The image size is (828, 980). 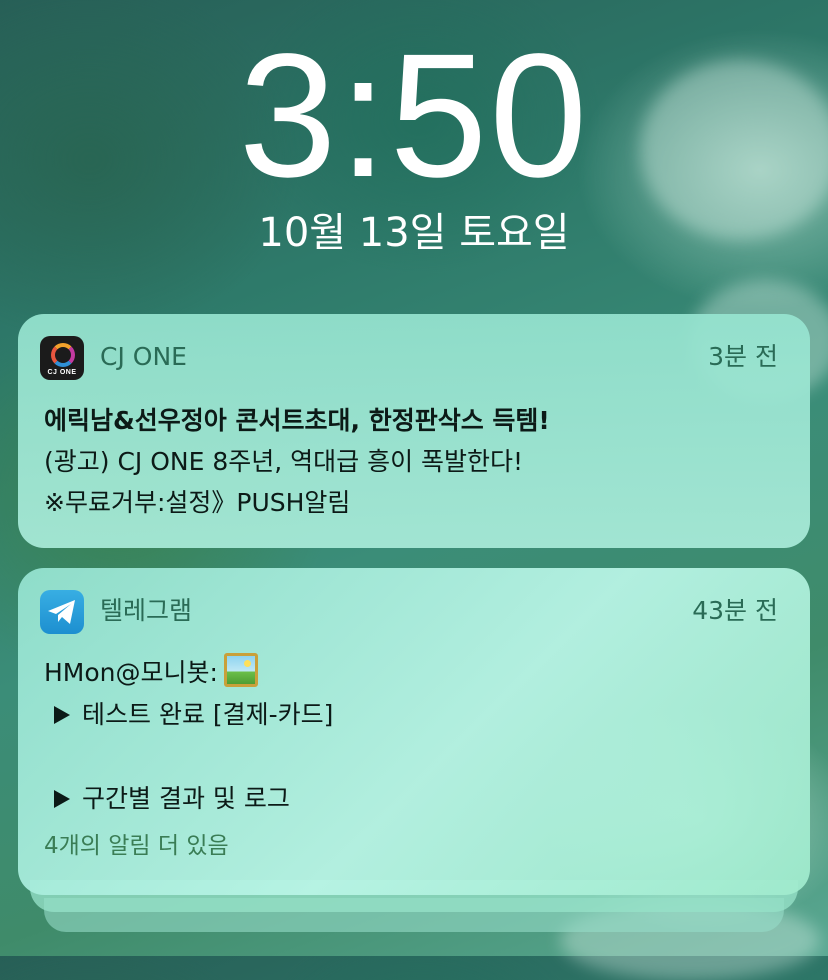 I want to click on notification-line: 테스트 완료 [결제-카드], so click(x=415, y=715).